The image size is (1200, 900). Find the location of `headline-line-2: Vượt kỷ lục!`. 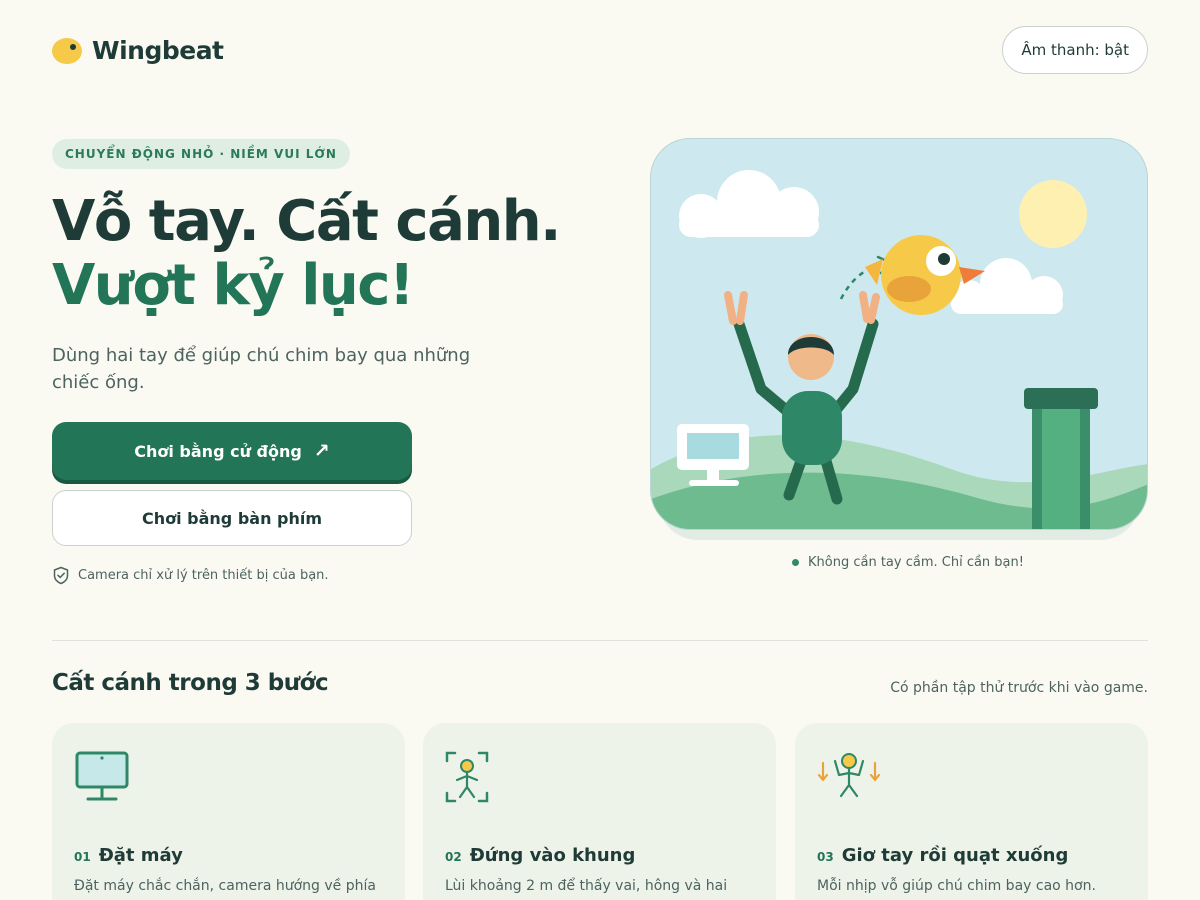

headline-line-2: Vượt kỷ lục! is located at coordinates (233, 285).